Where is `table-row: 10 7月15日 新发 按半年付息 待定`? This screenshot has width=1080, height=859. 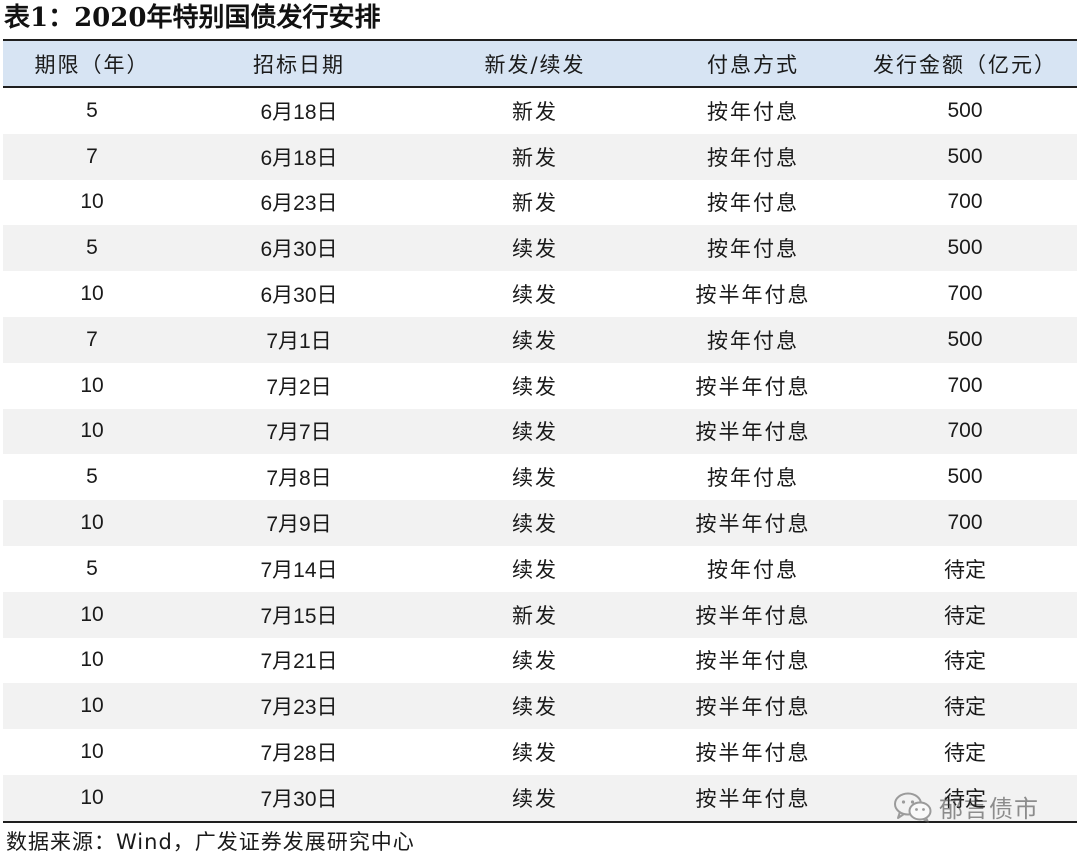 table-row: 10 7月15日 新发 按半年付息 待定 is located at coordinates (540, 614).